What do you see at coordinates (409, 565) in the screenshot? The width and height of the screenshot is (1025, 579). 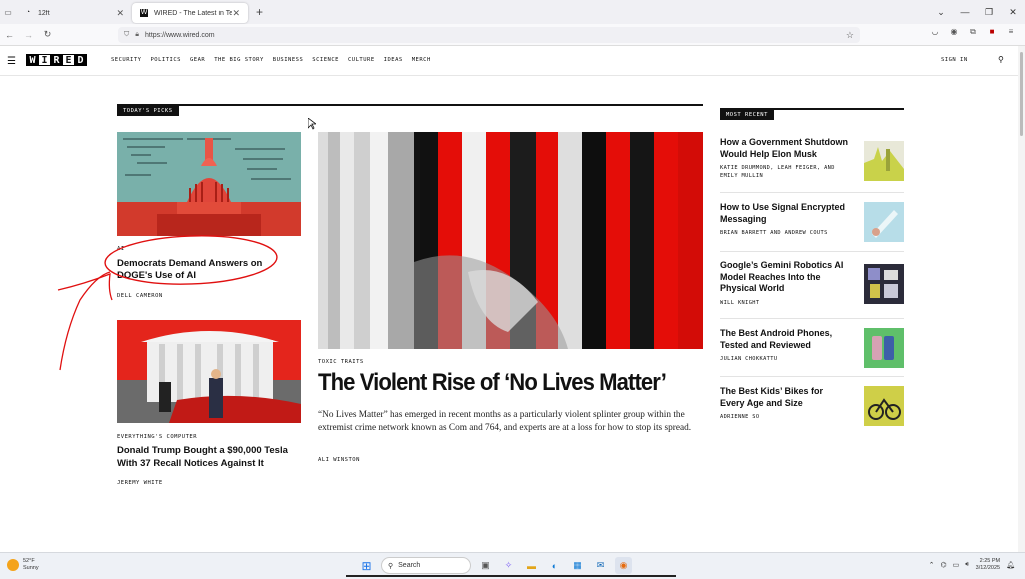 I see `search-label: Search` at bounding box center [409, 565].